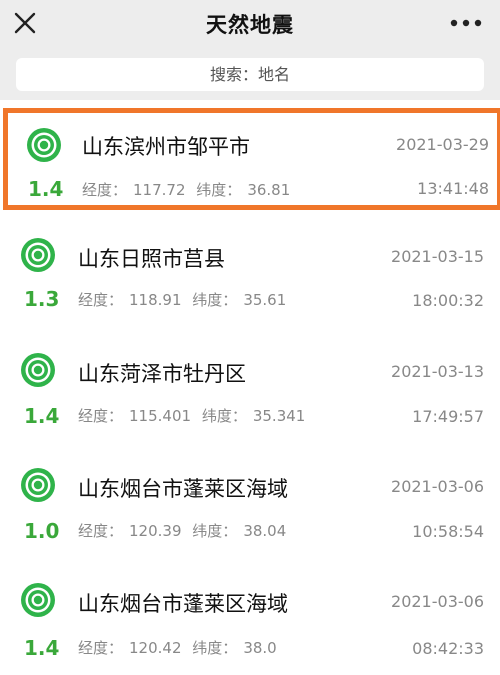  What do you see at coordinates (265, 300) in the screenshot?
I see `latitude-value: 35.61` at bounding box center [265, 300].